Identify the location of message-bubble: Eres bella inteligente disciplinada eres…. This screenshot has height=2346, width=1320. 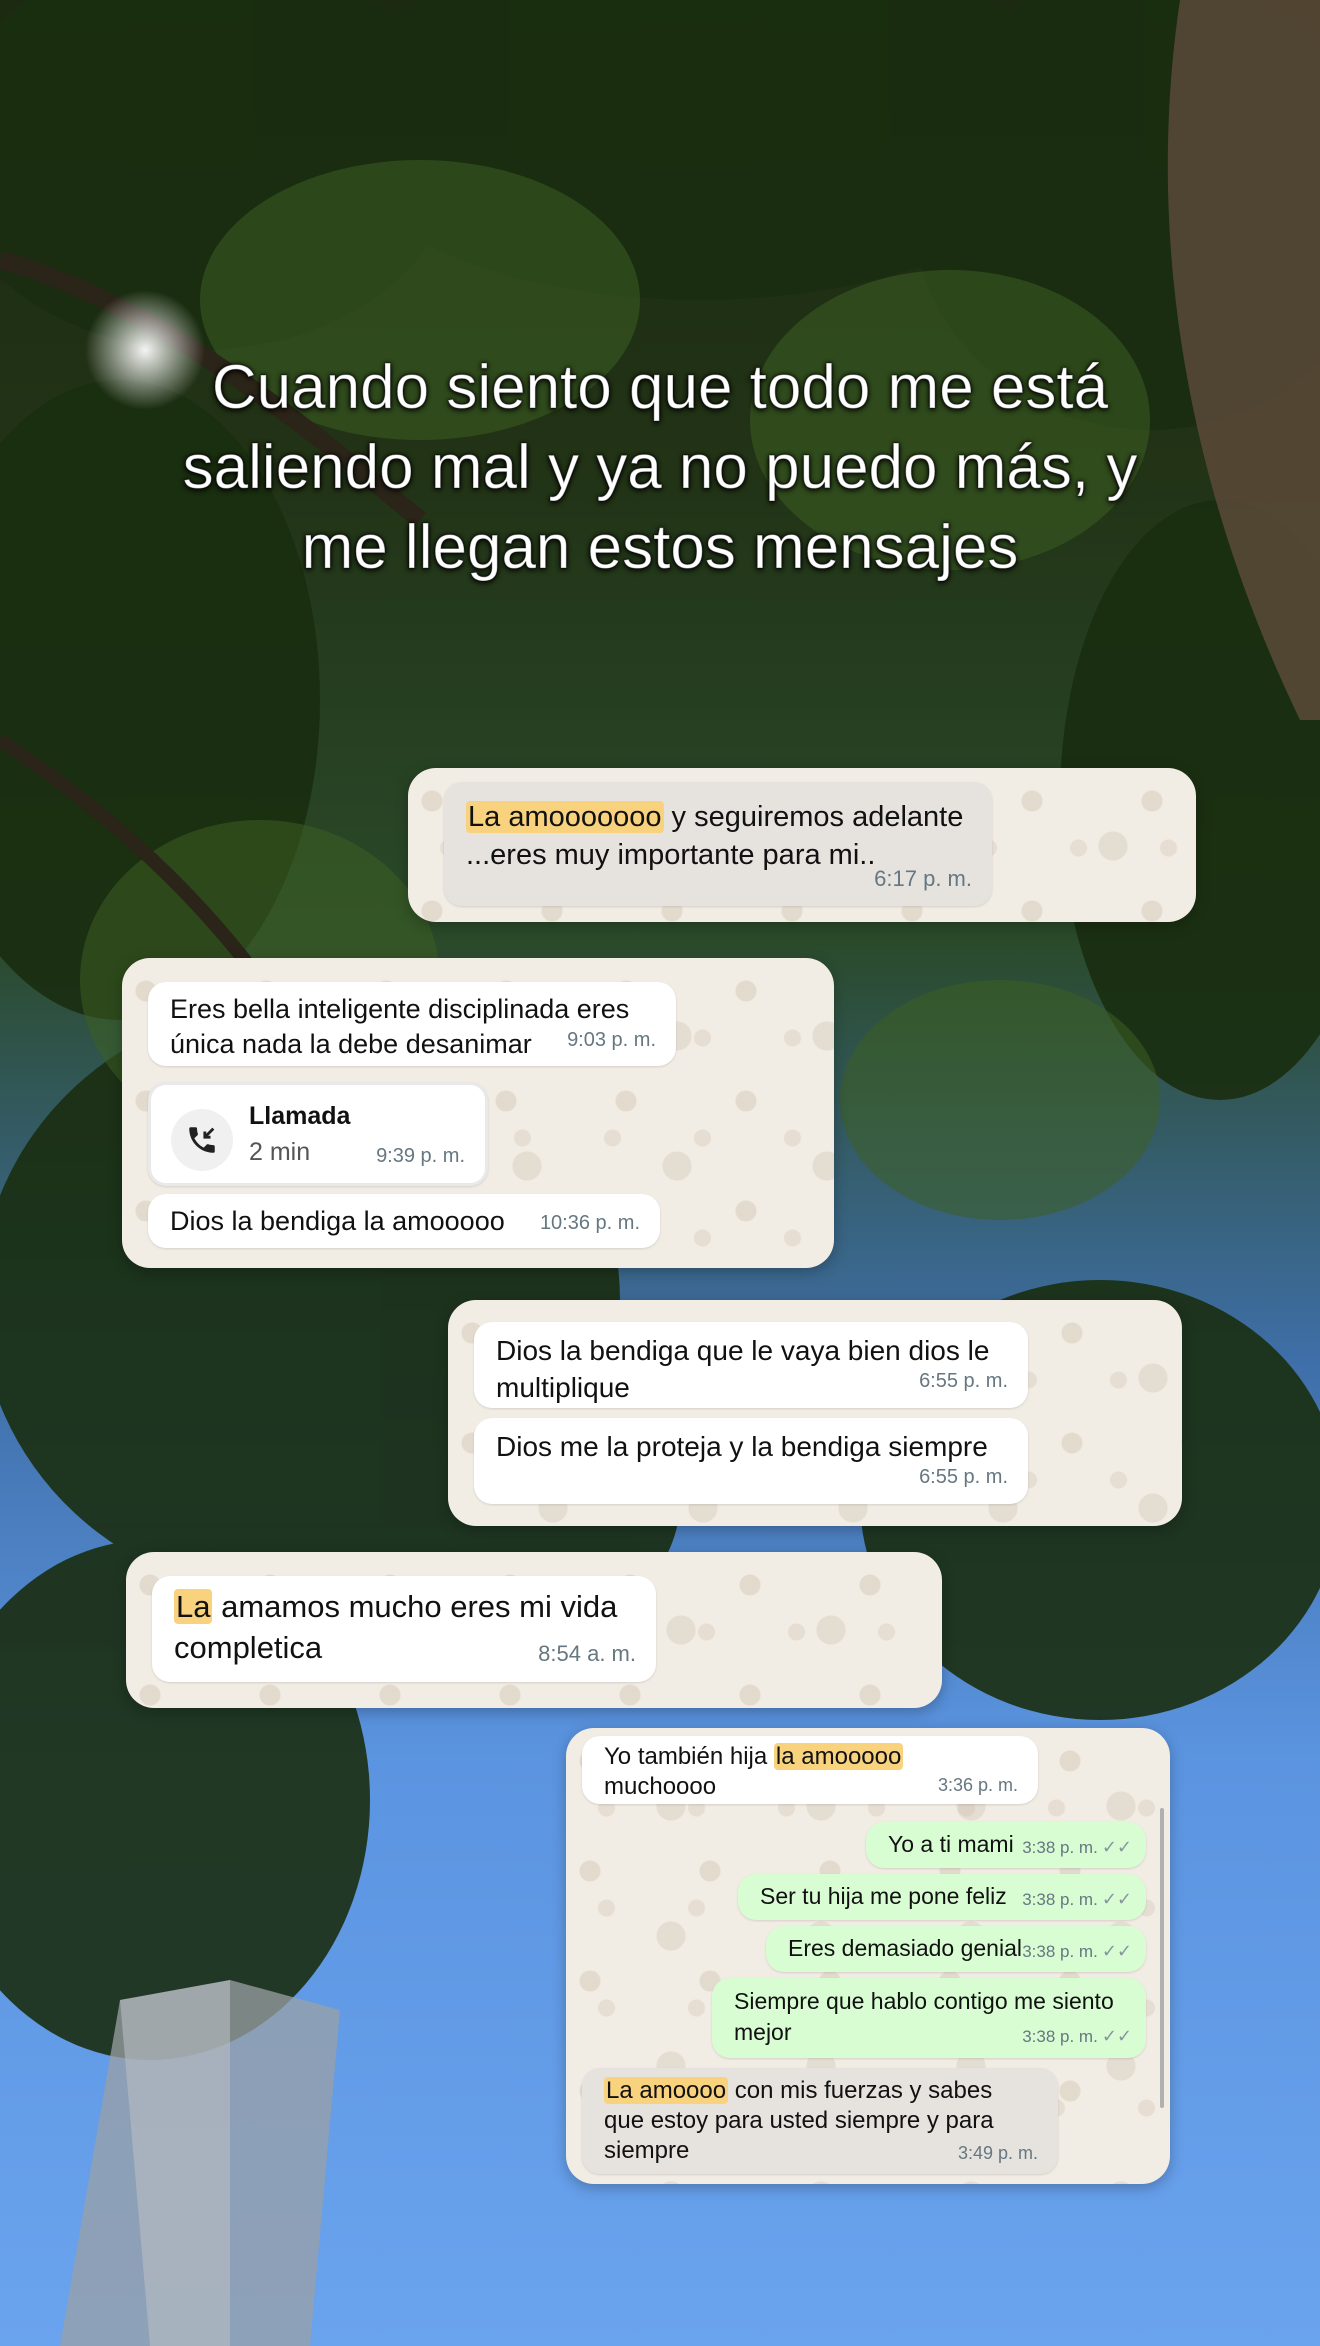
(412, 1024).